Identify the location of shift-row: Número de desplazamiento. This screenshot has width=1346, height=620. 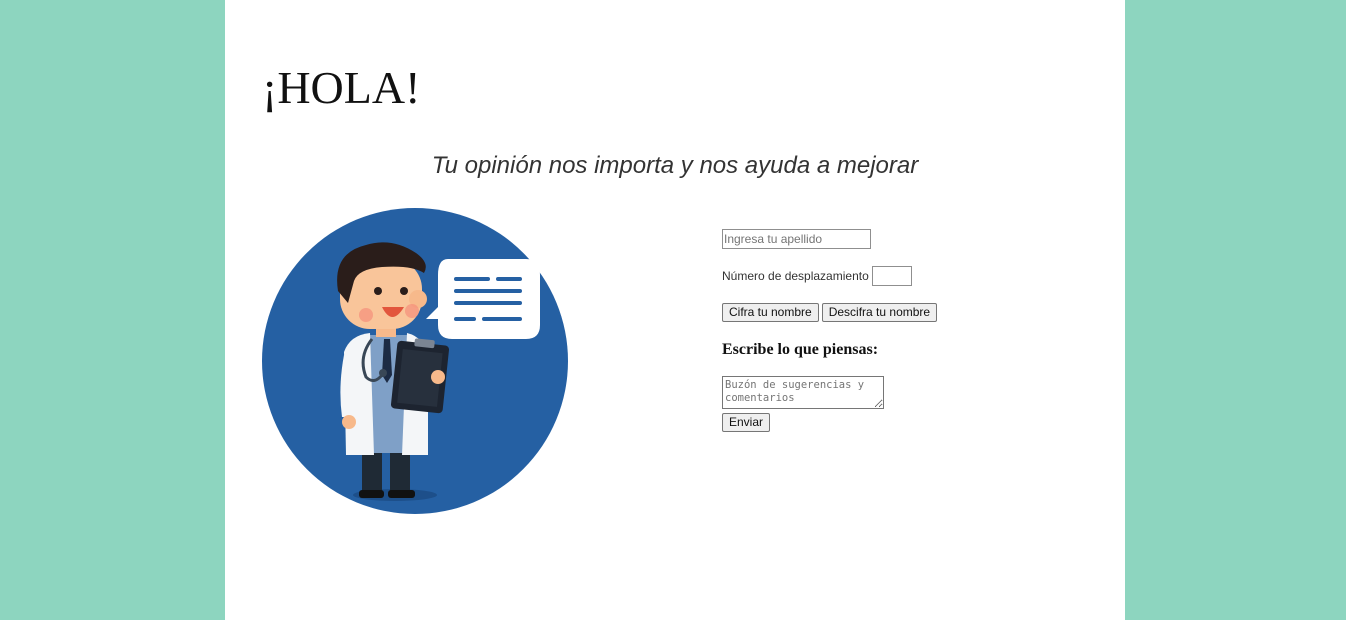
(882, 276).